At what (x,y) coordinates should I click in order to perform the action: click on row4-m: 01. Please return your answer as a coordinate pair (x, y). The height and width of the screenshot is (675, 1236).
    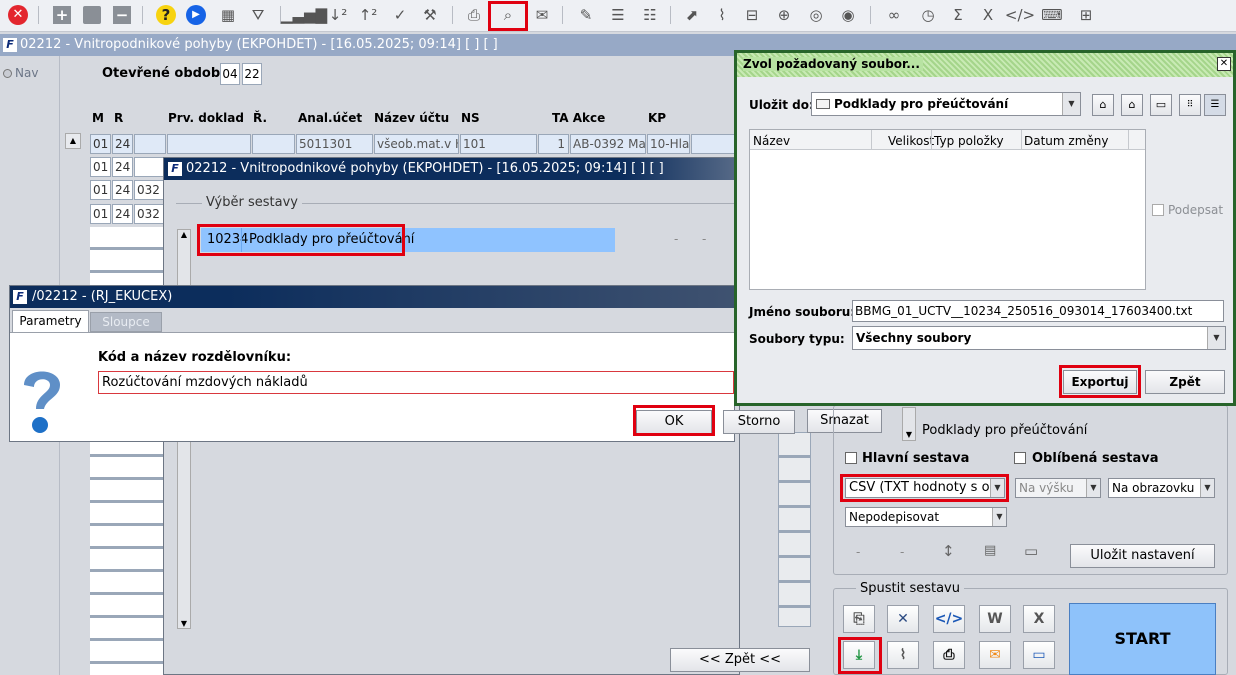
    Looking at the image, I should click on (100, 214).